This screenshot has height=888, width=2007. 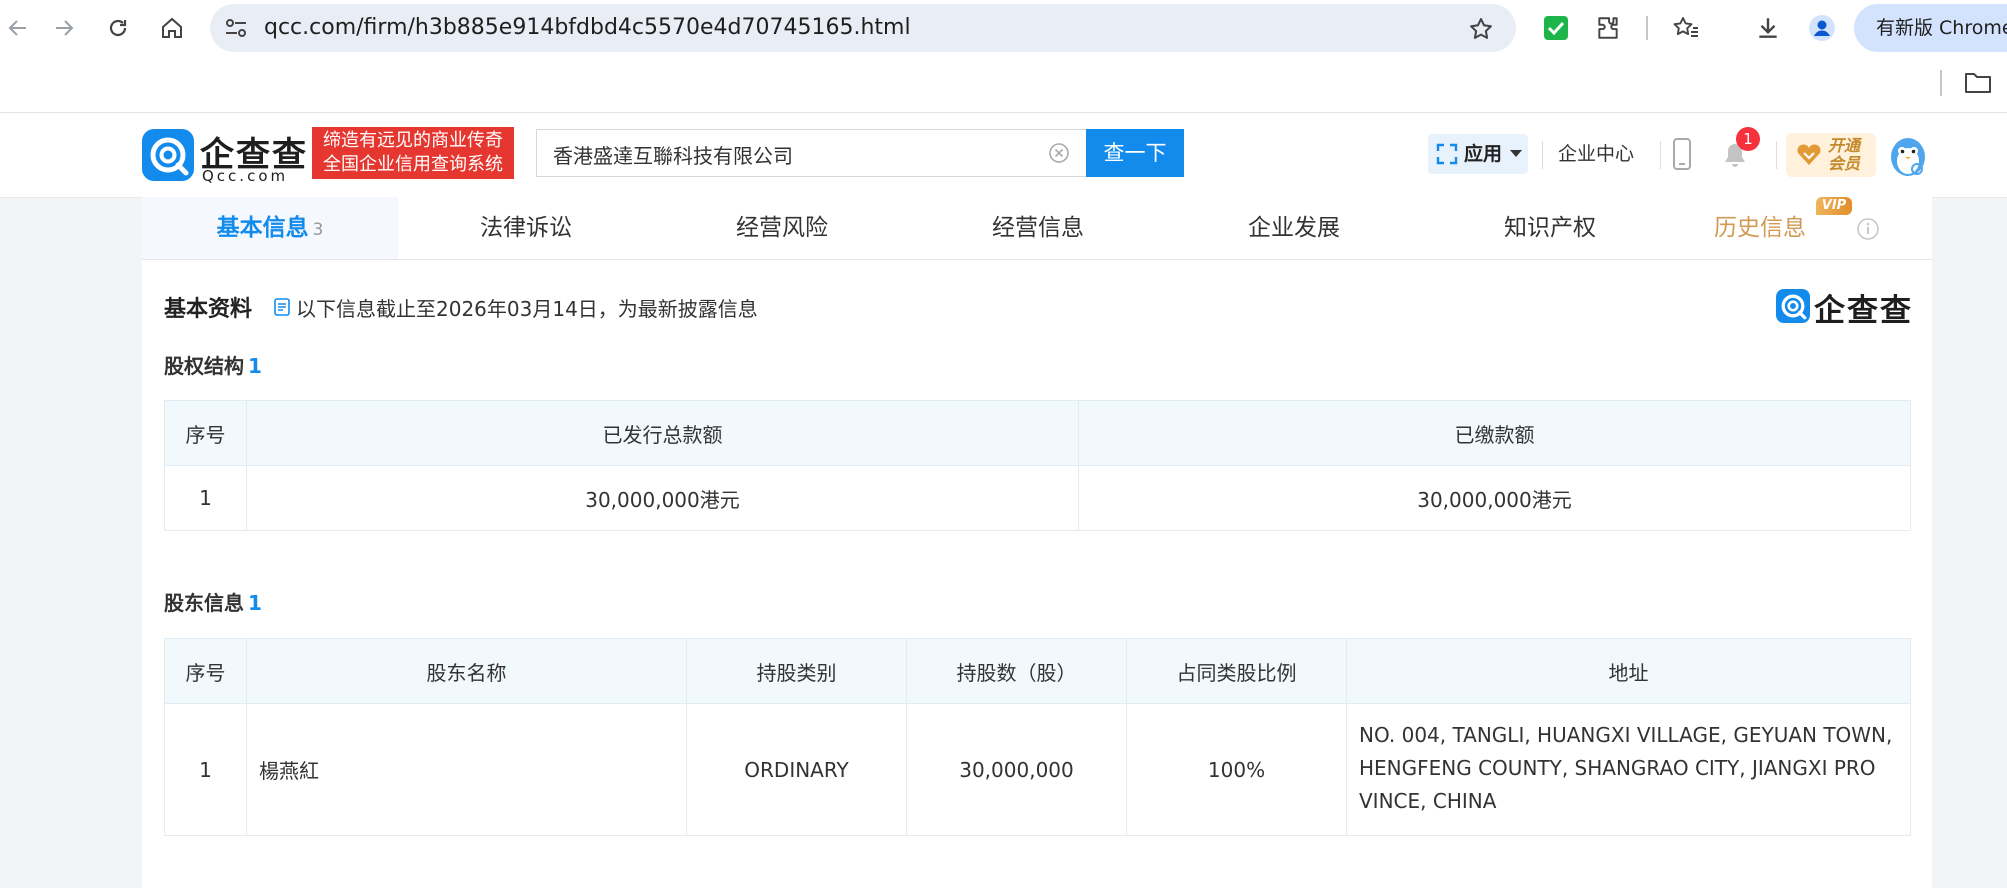 What do you see at coordinates (1016, 671) in the screenshot?
I see `header-cell: 持股数（股）` at bounding box center [1016, 671].